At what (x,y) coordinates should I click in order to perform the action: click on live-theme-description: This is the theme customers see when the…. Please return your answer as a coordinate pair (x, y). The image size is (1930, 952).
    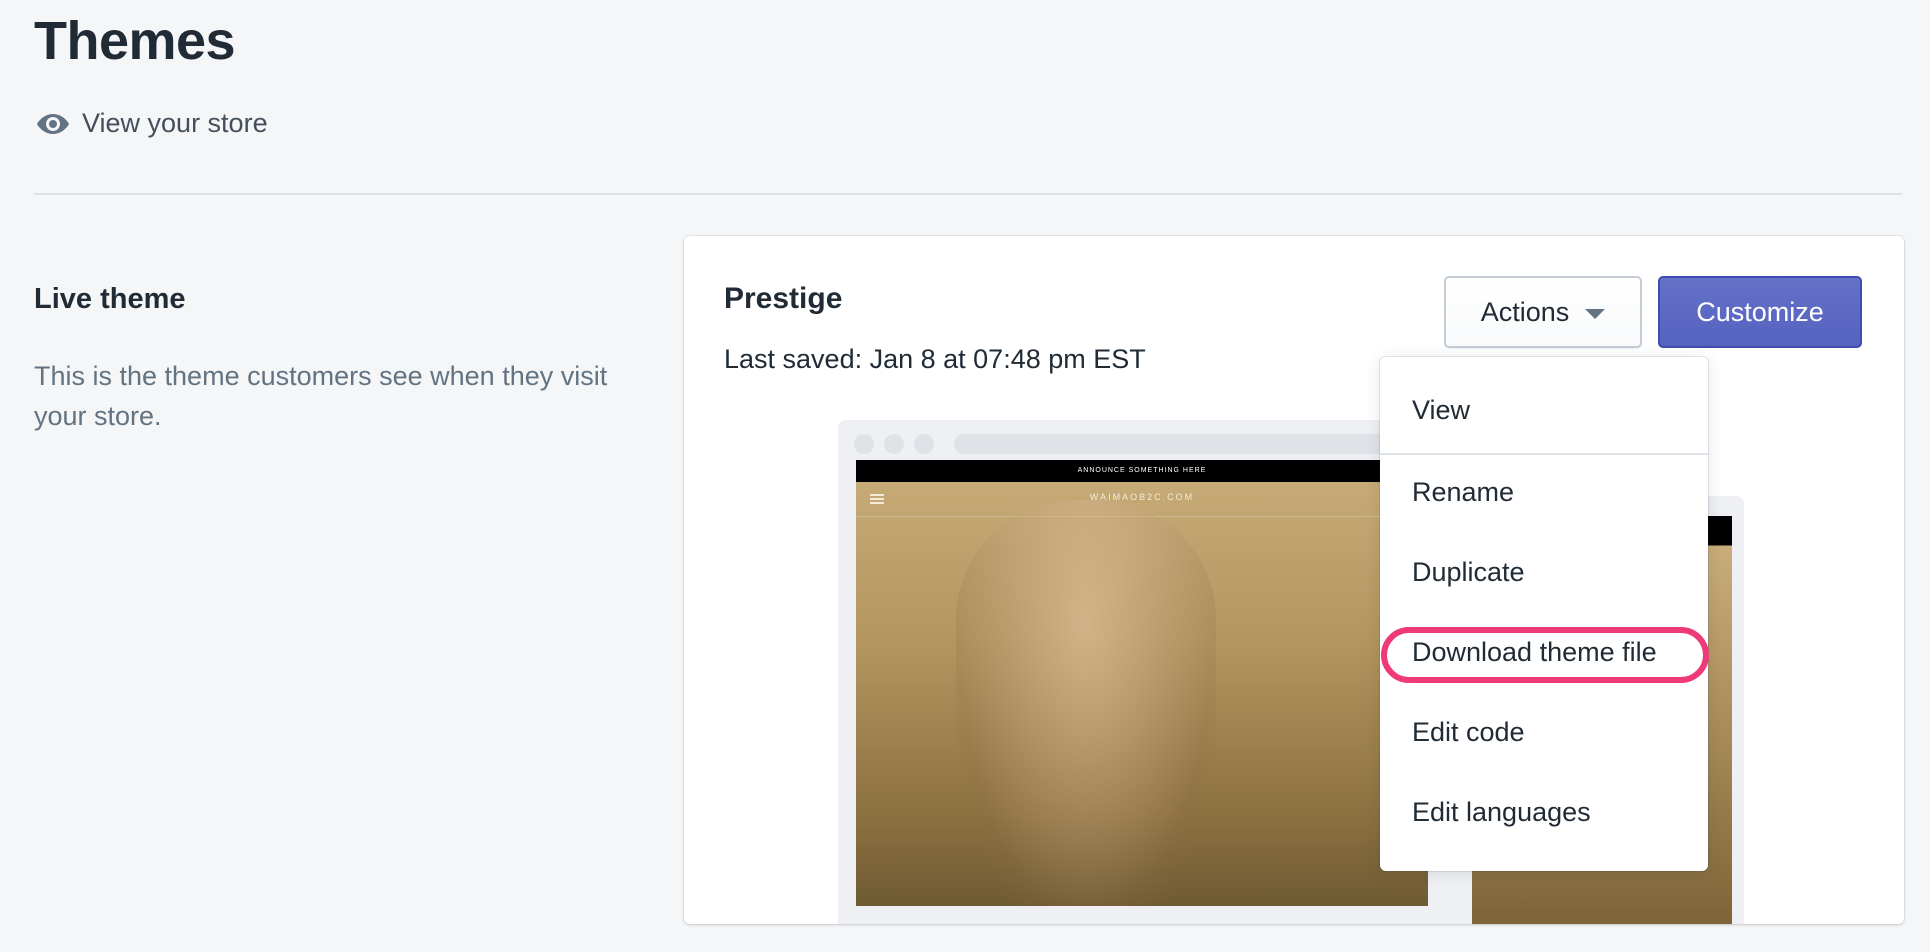
    Looking at the image, I should click on (321, 396).